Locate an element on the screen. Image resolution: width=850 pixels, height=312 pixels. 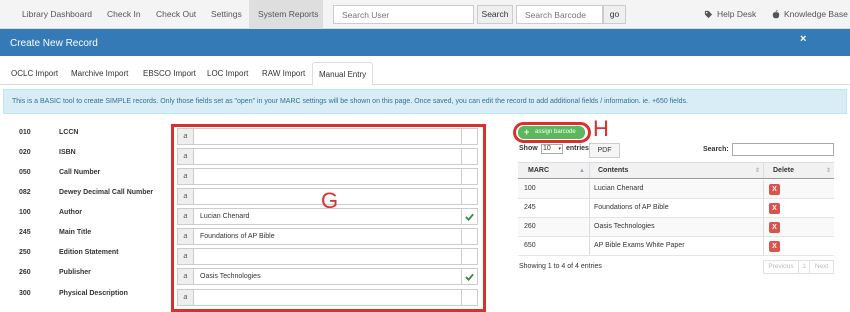
nav-settings: Settings is located at coordinates (226, 14).